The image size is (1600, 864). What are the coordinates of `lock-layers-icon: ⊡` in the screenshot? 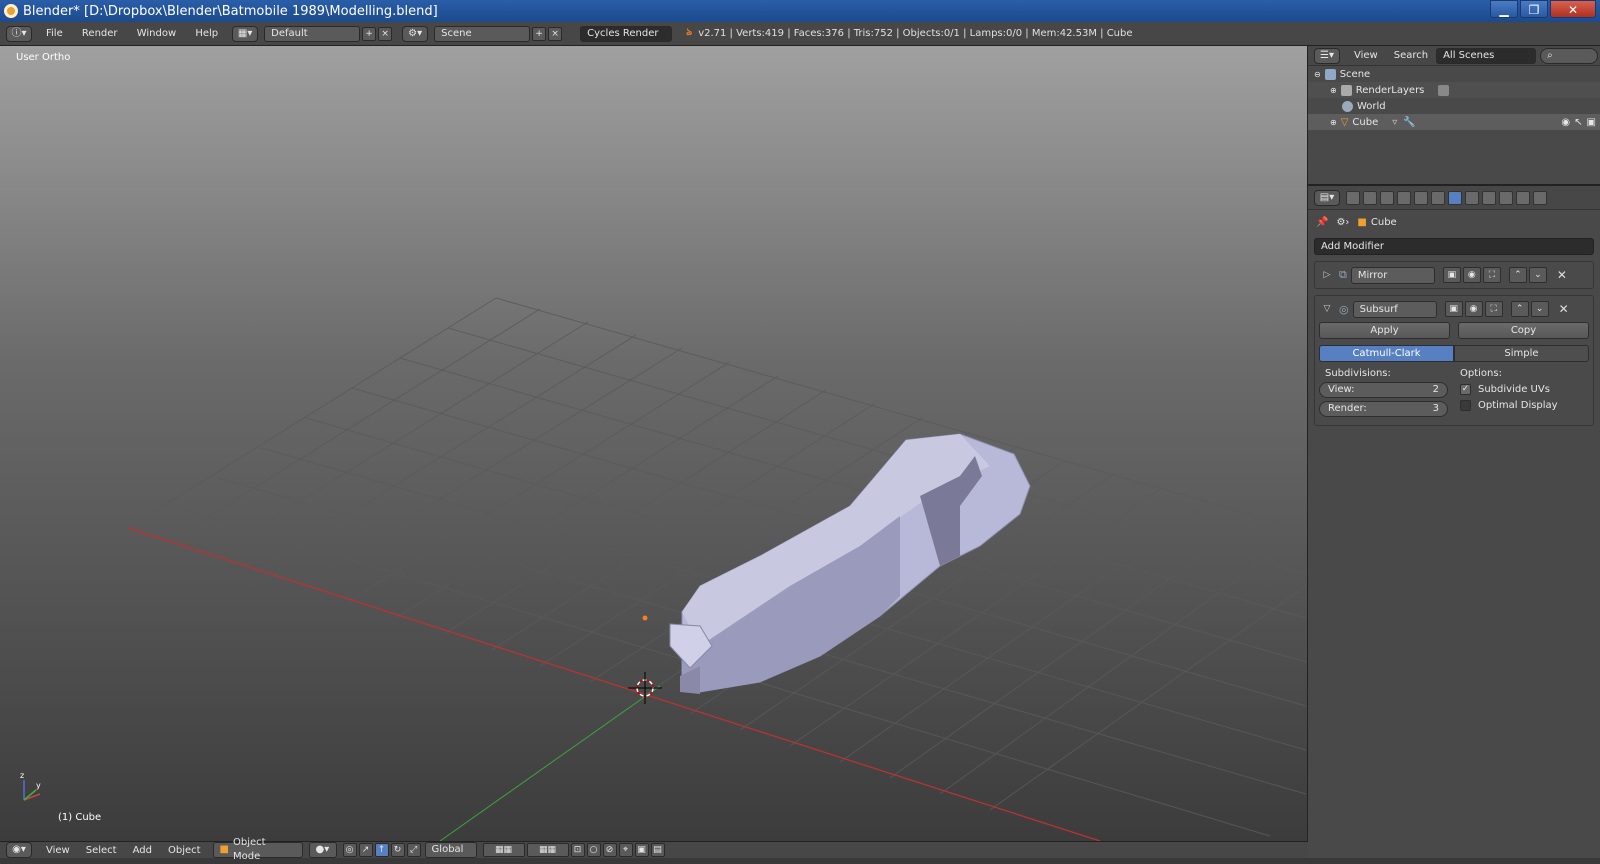 It's located at (577, 850).